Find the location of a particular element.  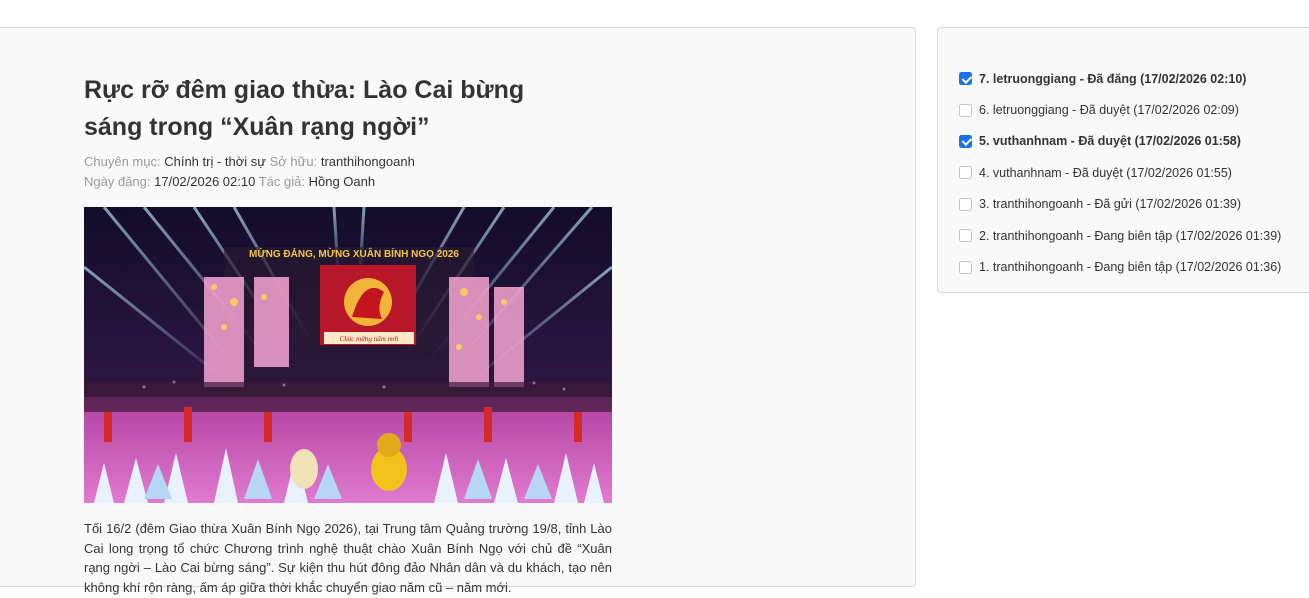

svg-text: Chúc mừng năm mới is located at coordinates (369, 339).